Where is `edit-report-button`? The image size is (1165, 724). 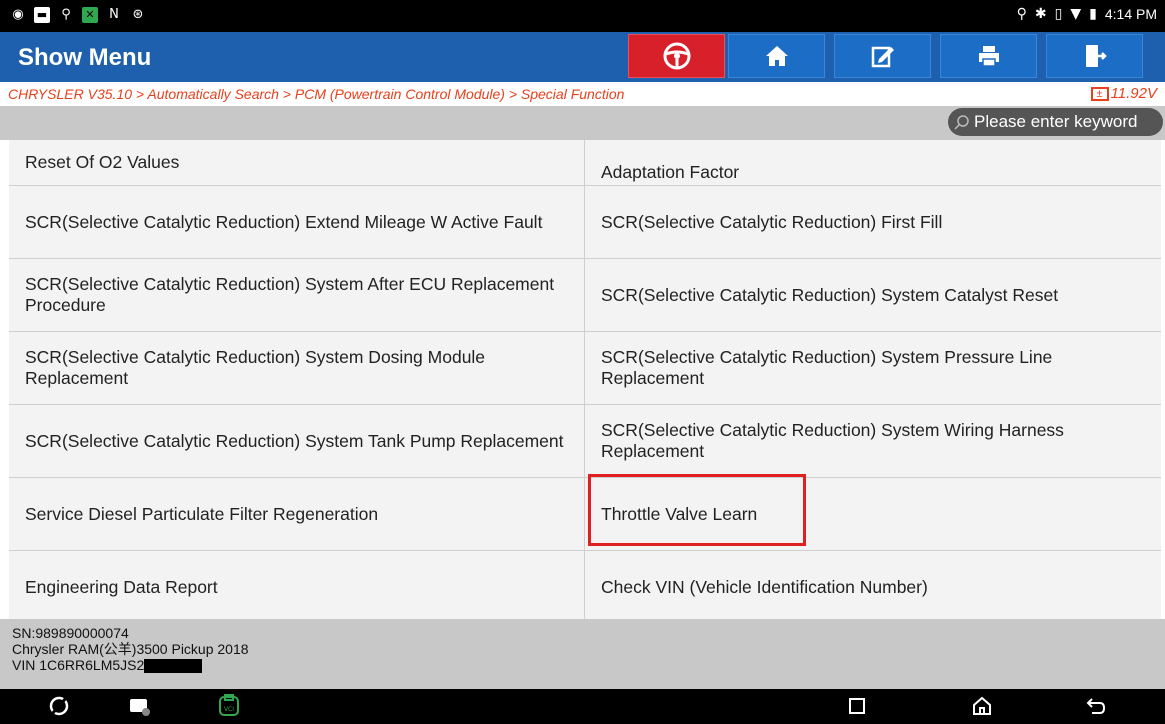
edit-report-button is located at coordinates (882, 56).